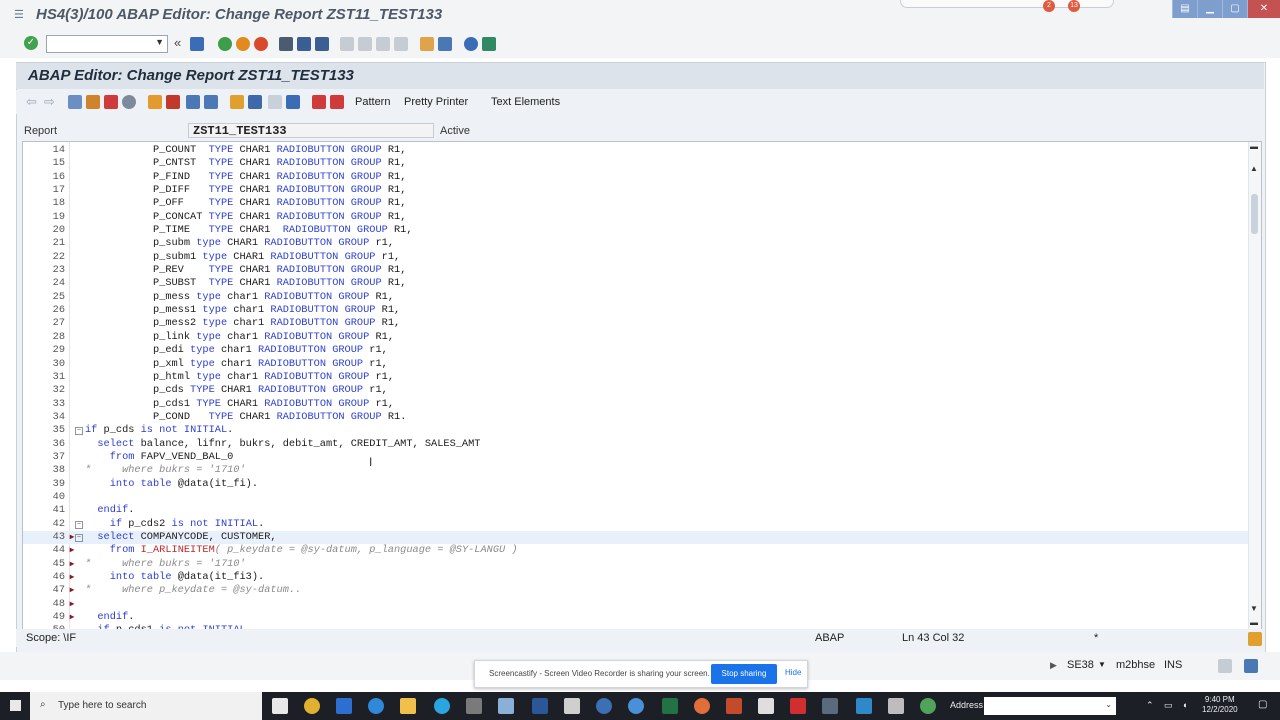  I want to click on connection-icon, so click(1225, 666).